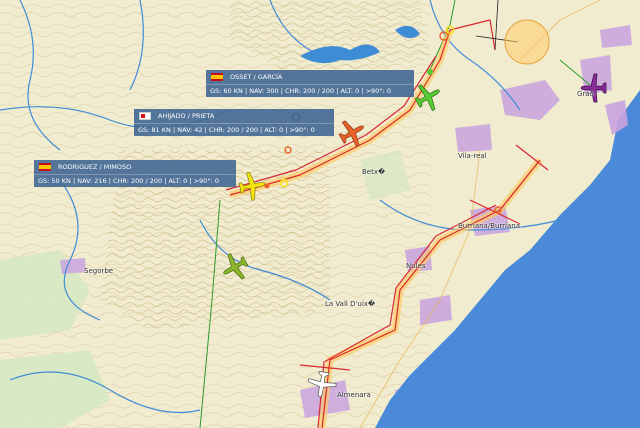  What do you see at coordinates (489, 226) in the screenshot?
I see `place-label: Burriana/Burriana` at bounding box center [489, 226].